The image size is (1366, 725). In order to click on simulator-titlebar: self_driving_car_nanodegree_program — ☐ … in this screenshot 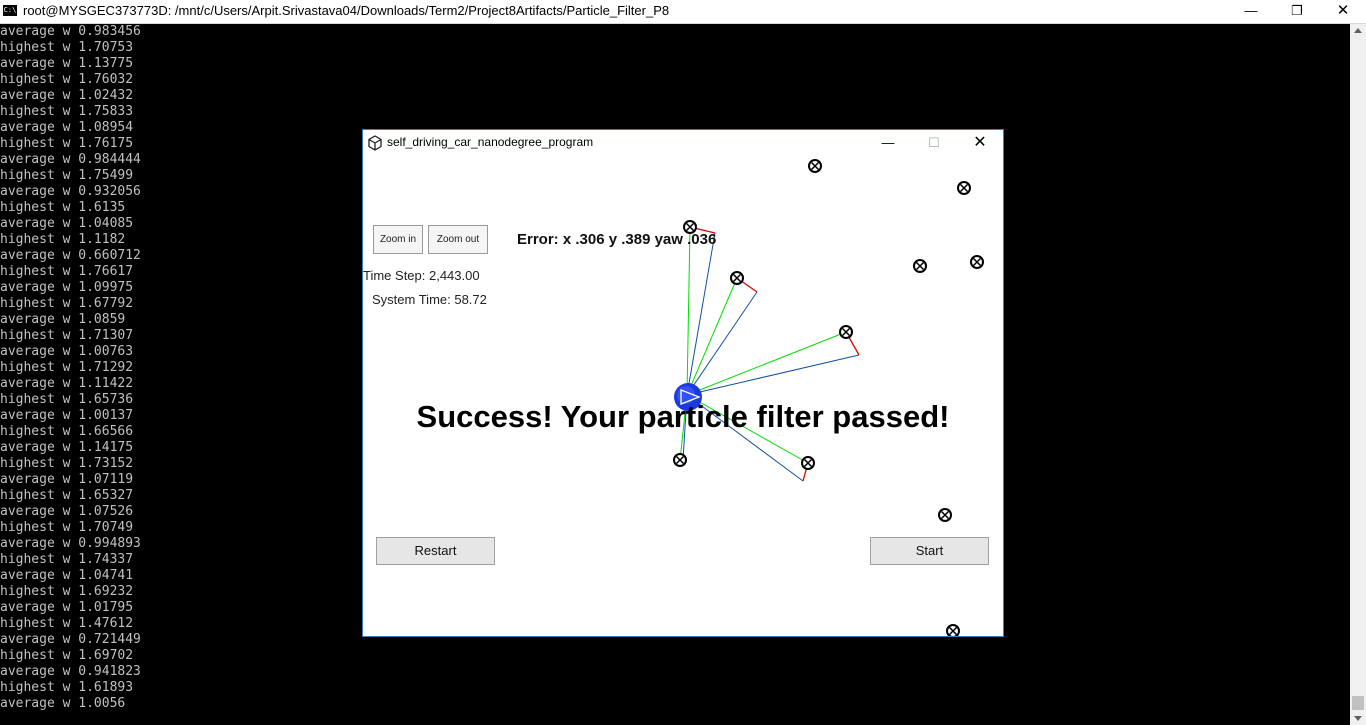, I will do `click(683, 143)`.